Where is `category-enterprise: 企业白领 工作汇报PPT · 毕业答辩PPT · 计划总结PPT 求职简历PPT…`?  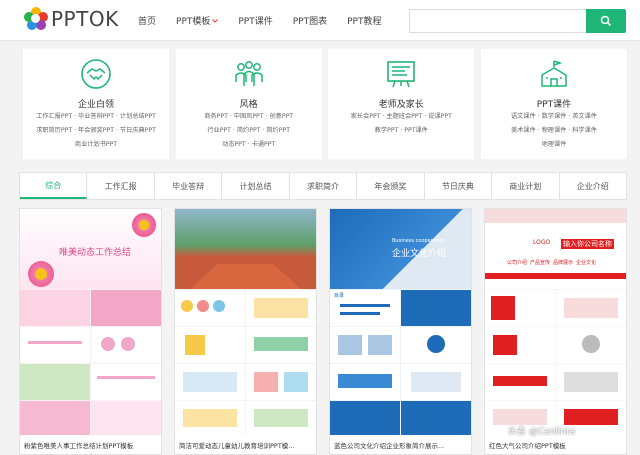
category-enterprise: 企业白领 工作汇报PPT · 毕业答辩PPT · 计划总结PPT 求职简历PPT… is located at coordinates (96, 104).